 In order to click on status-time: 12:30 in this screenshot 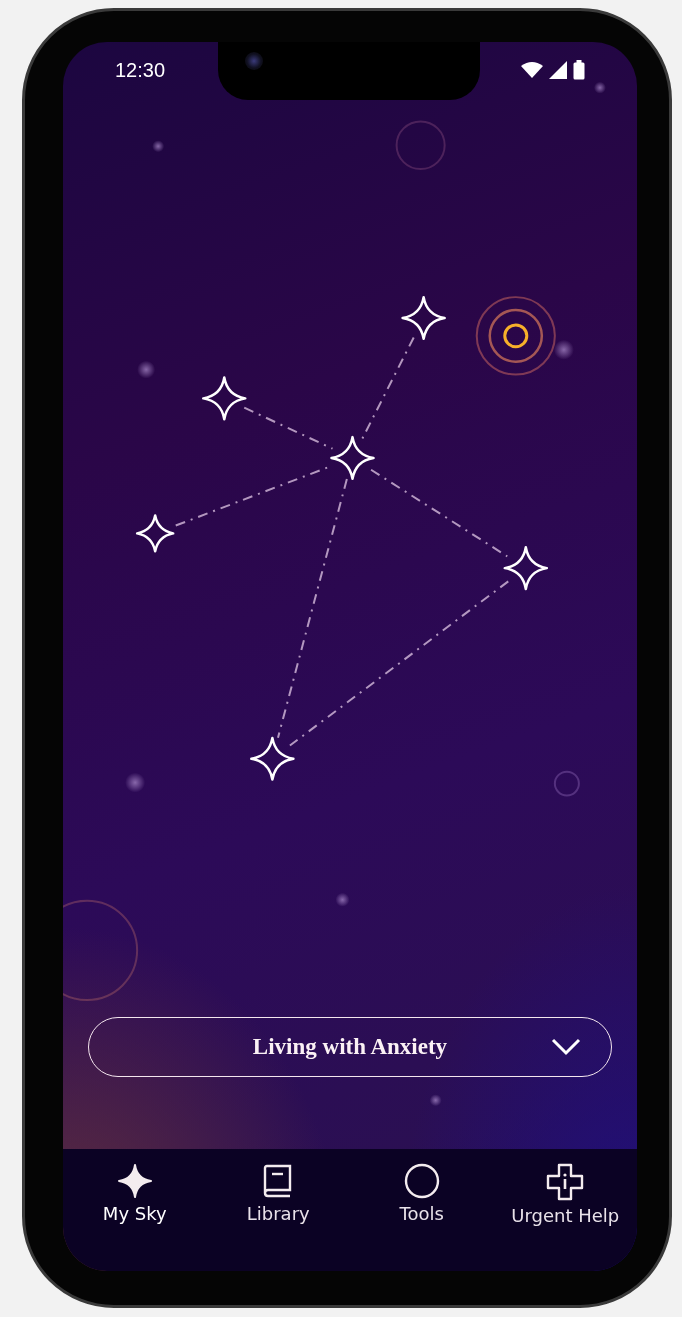, I will do `click(140, 70)`.